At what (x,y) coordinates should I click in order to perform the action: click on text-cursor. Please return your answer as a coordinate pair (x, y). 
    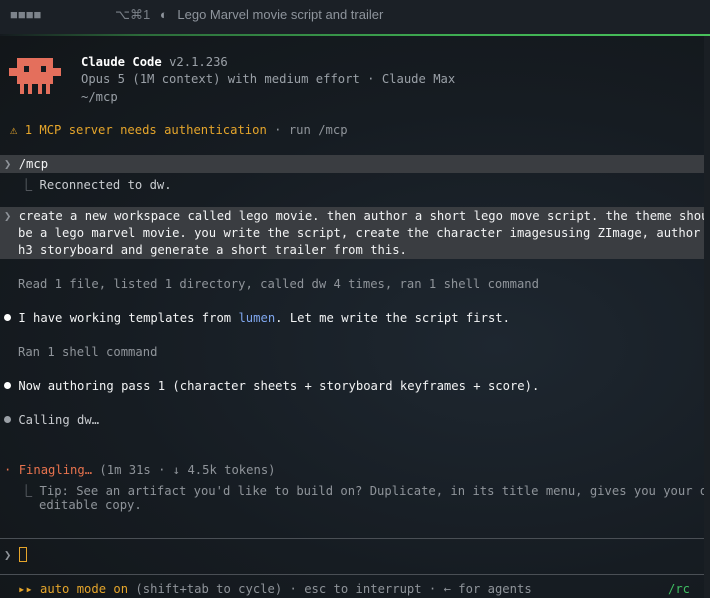
    Looking at the image, I should click on (22, 554).